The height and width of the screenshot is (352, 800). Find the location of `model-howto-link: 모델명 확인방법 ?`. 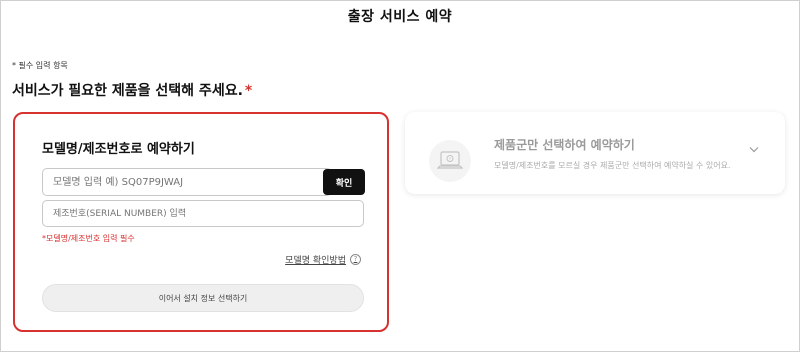

model-howto-link: 모델명 확인방법 ? is located at coordinates (323, 259).